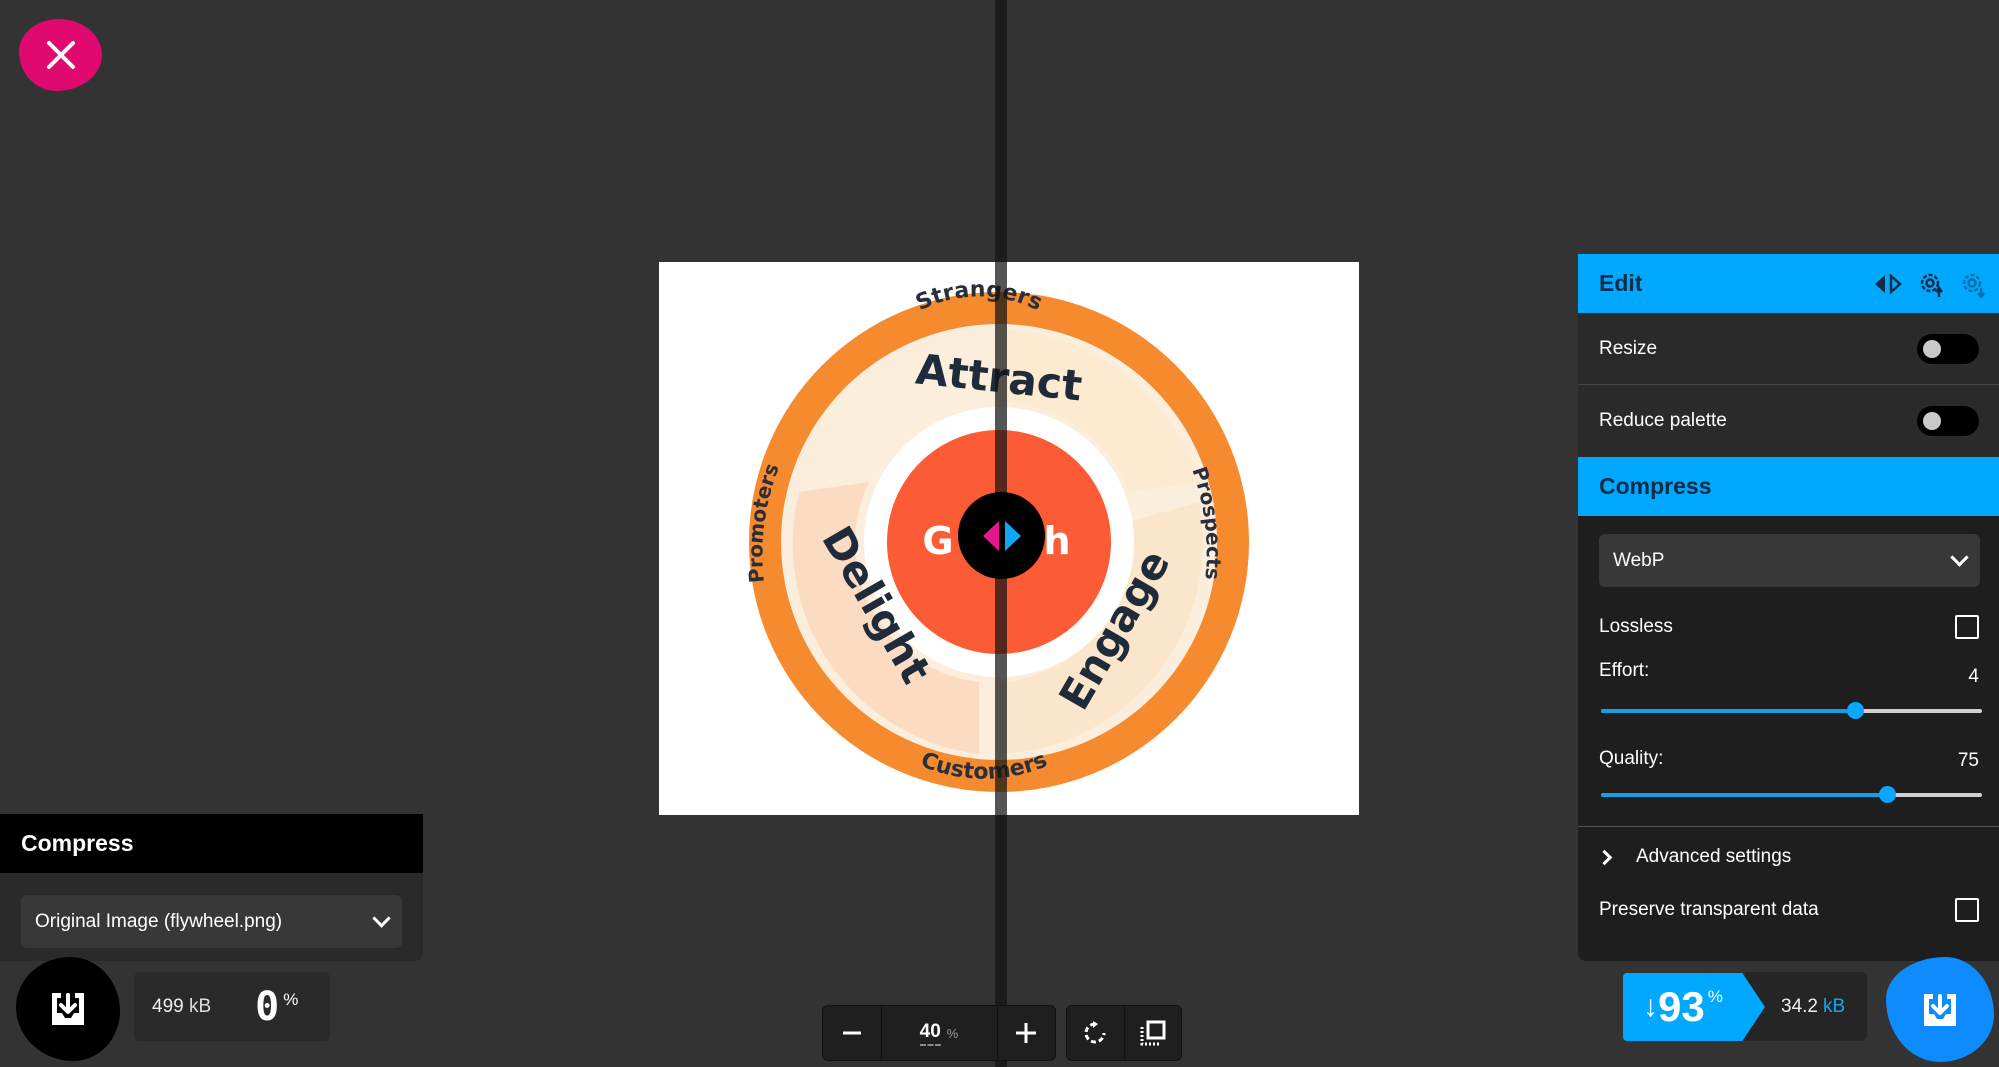  Describe the element at coordinates (1631, 758) in the screenshot. I see `quality-label: Quality:` at that location.